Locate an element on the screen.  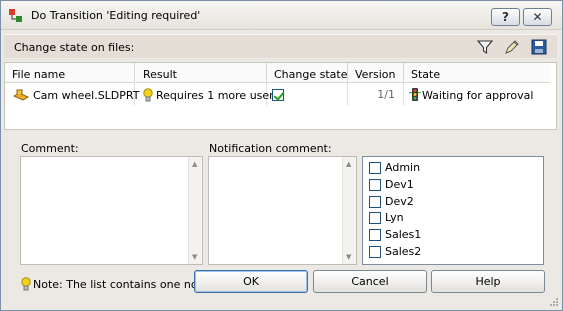
note-text: Note: The list contains one note is located at coordinates (121, 284).